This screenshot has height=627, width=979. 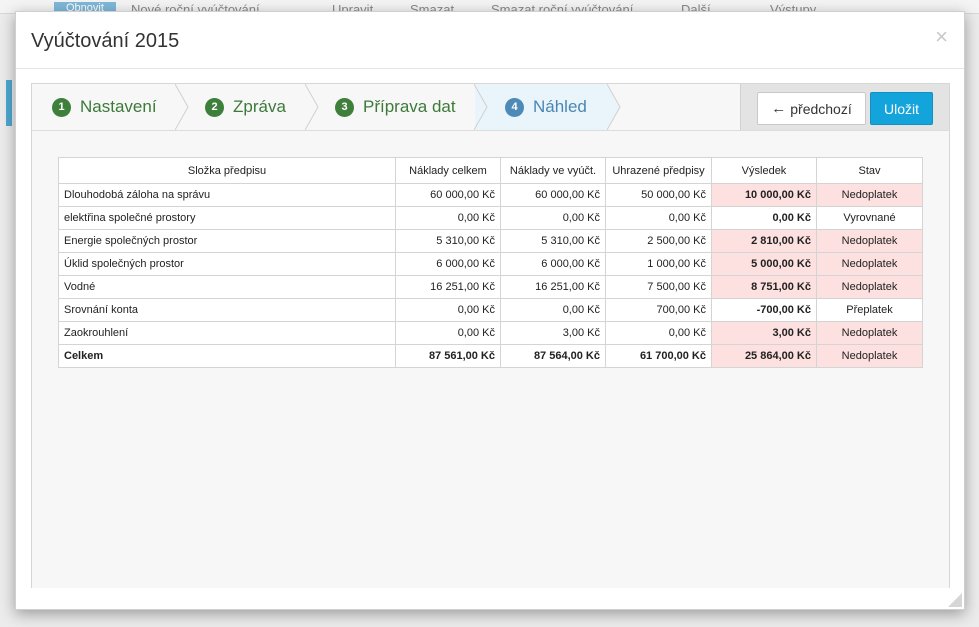 I want to click on cell-cost-billed: 60 000,00 Kč, so click(x=553, y=195).